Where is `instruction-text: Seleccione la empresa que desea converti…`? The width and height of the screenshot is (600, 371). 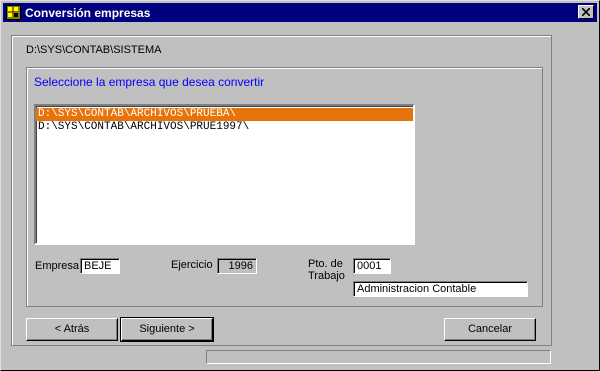
instruction-text: Seleccione la empresa que desea converti… is located at coordinates (149, 82).